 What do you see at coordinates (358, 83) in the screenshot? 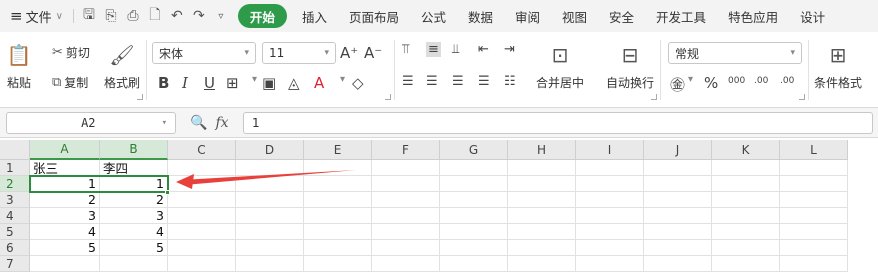
I see `clear-format-icon: ◇` at bounding box center [358, 83].